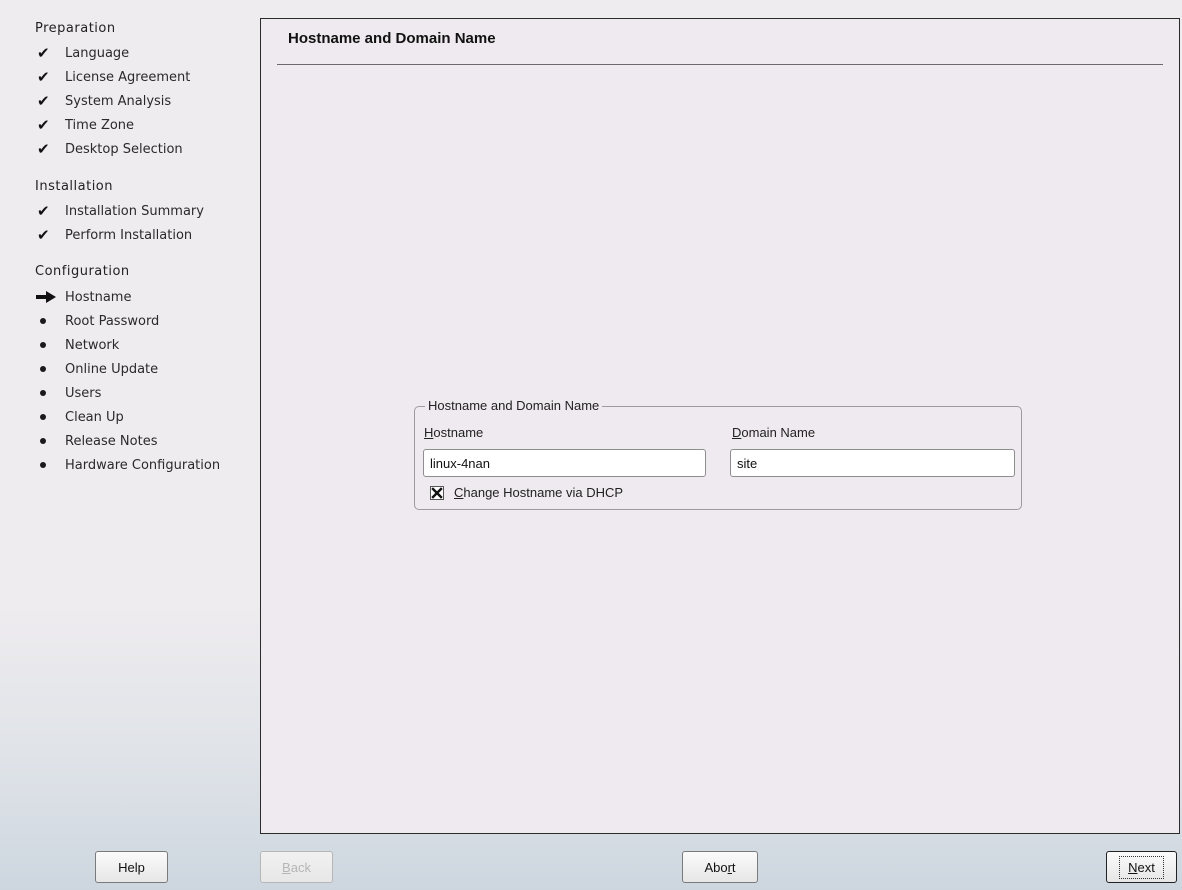 This screenshot has width=1182, height=890. I want to click on step-hostname-current: Hostname, so click(83, 297).